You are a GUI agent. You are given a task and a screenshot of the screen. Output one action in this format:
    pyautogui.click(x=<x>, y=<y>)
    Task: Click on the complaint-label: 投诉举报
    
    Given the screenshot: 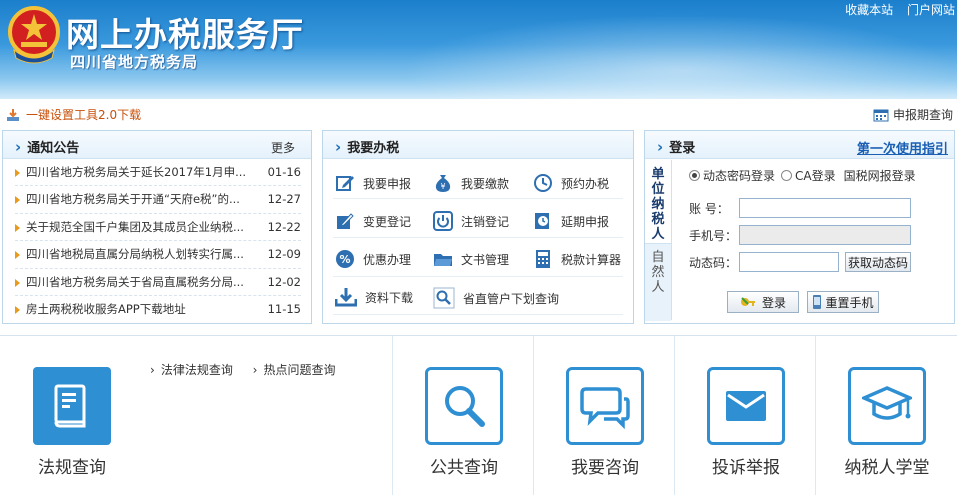 What is the action you would take?
    pyautogui.click(x=746, y=465)
    